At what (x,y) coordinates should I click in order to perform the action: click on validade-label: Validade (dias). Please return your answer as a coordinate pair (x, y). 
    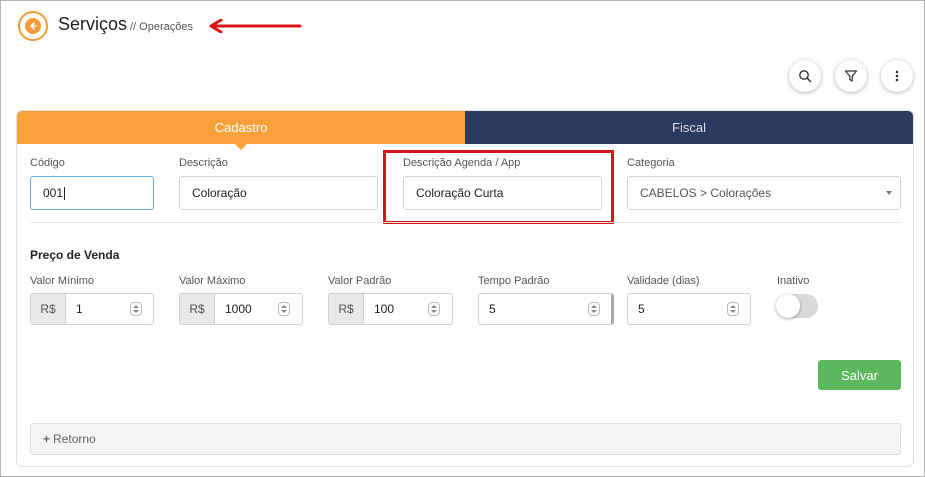
    Looking at the image, I should click on (663, 281).